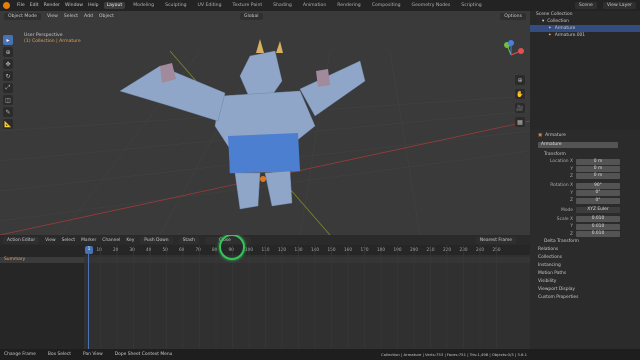  What do you see at coordinates (585, 242) in the screenshot?
I see `delta-transform-section: Delta Transform` at bounding box center [585, 242].